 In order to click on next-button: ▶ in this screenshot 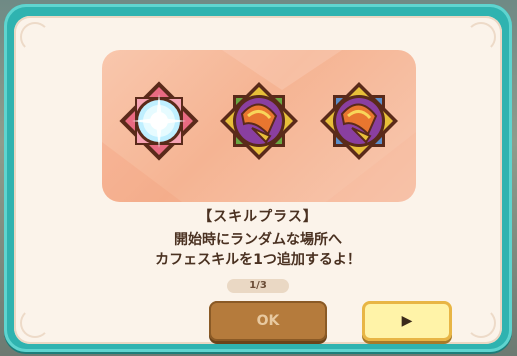, I will do `click(407, 321)`.